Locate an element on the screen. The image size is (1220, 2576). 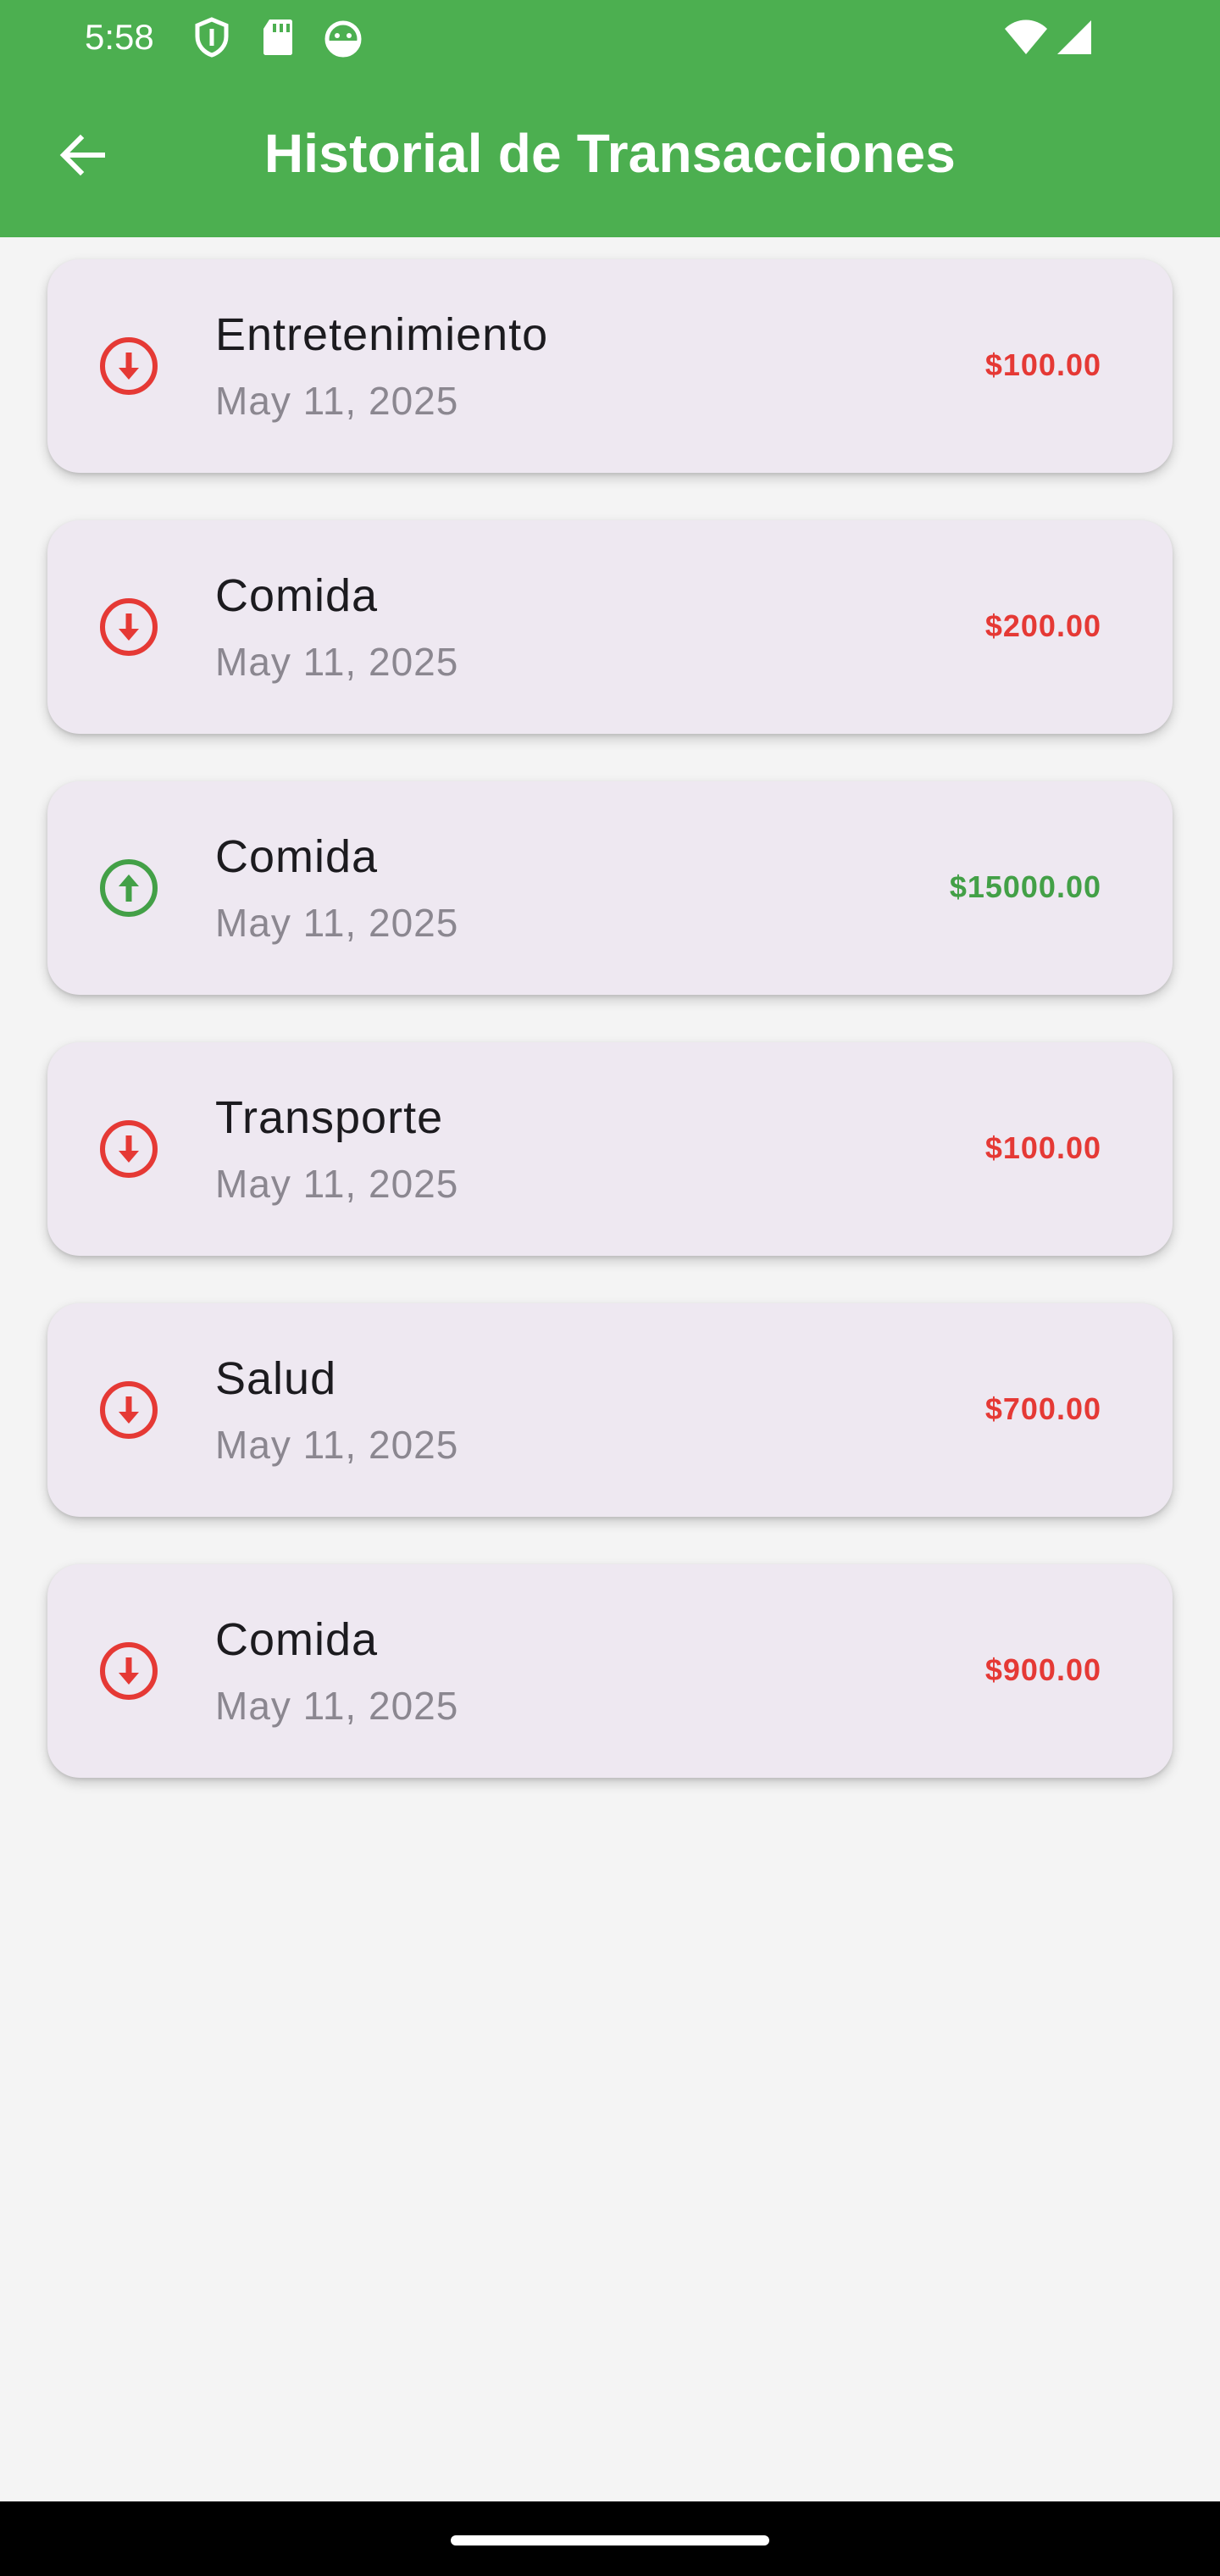
transaction-card: Transporte May 11, 2025 $100.00 is located at coordinates (610, 1149).